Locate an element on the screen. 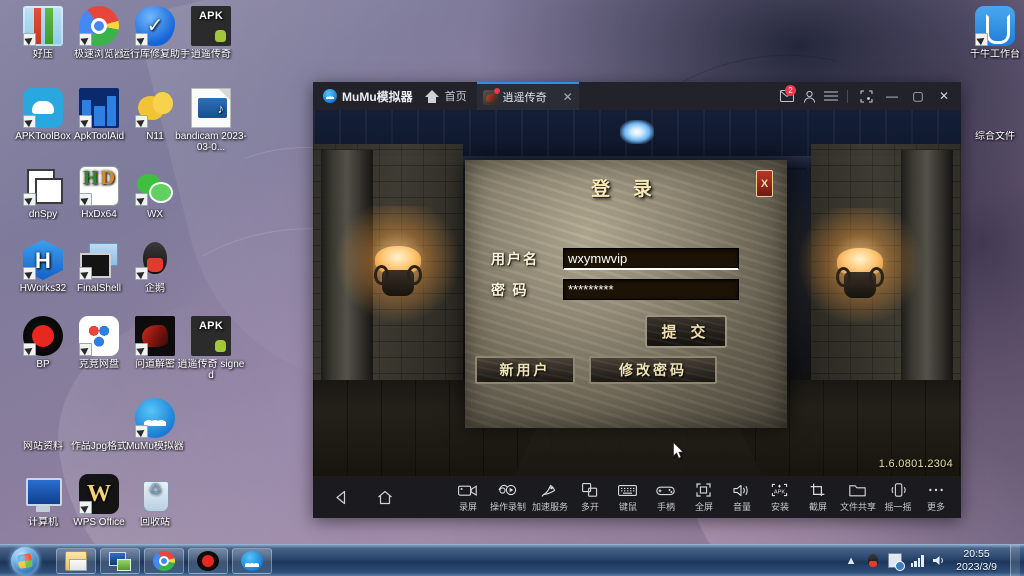  desktop-icon-label: 企鹅 is located at coordinates (155, 288).